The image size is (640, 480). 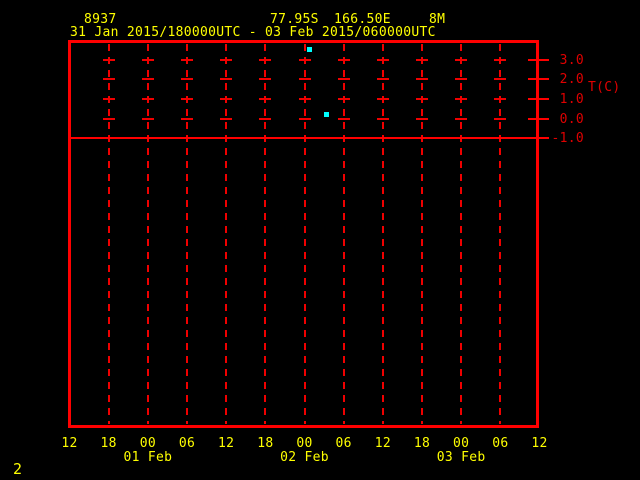 What do you see at coordinates (461, 457) in the screenshot?
I see `x-date-label: 03 Feb` at bounding box center [461, 457].